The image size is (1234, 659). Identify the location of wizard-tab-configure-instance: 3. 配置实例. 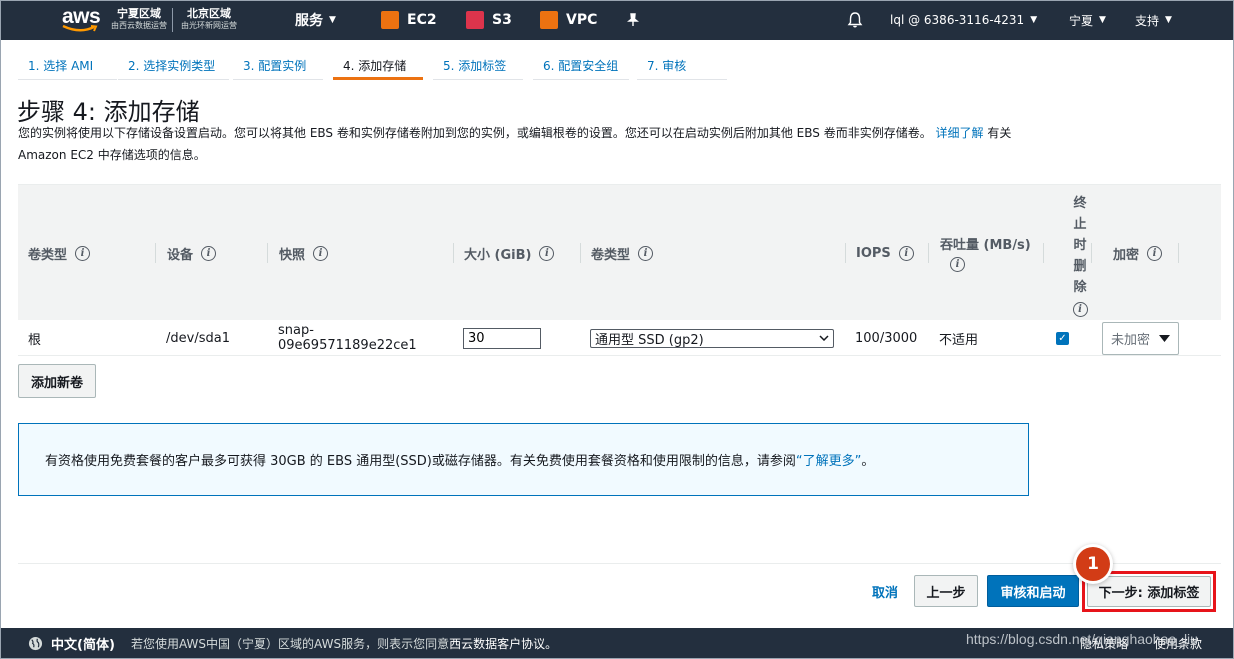
(278, 64).